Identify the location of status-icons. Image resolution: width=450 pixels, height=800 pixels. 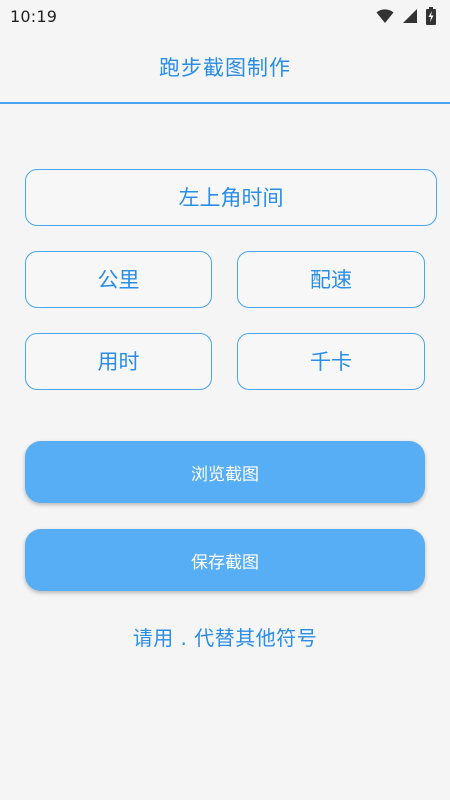
(406, 16).